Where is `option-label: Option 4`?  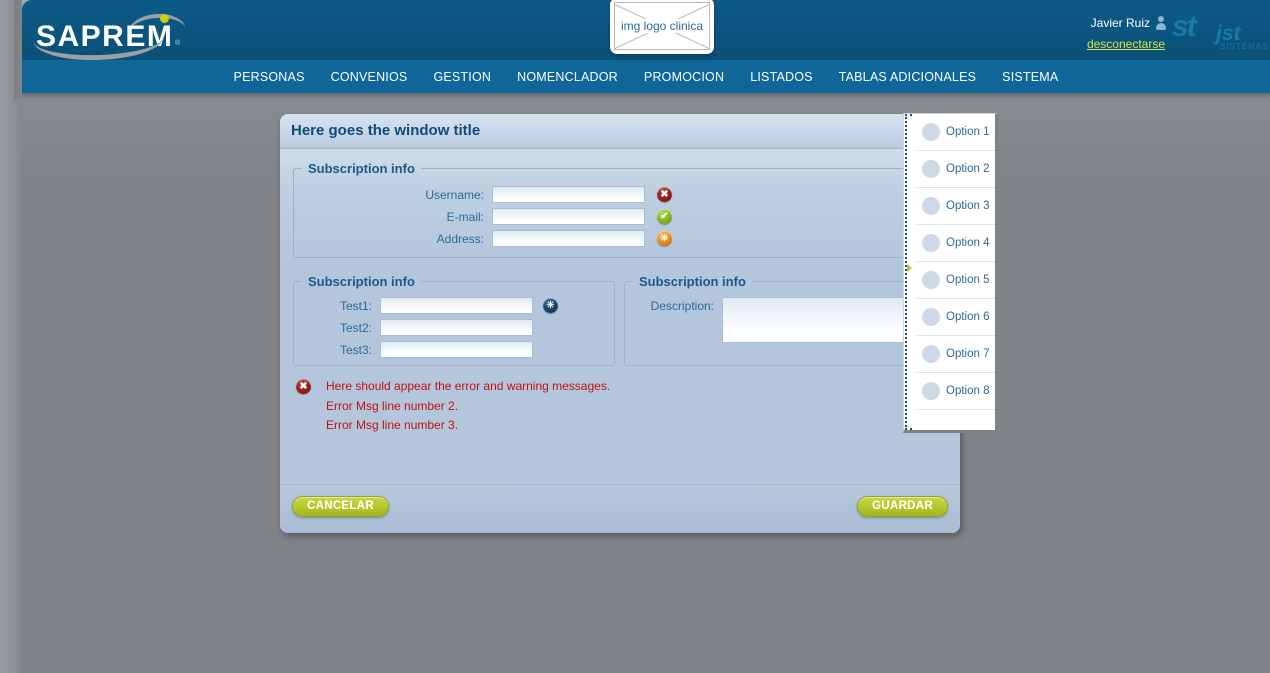
option-label: Option 4 is located at coordinates (968, 243).